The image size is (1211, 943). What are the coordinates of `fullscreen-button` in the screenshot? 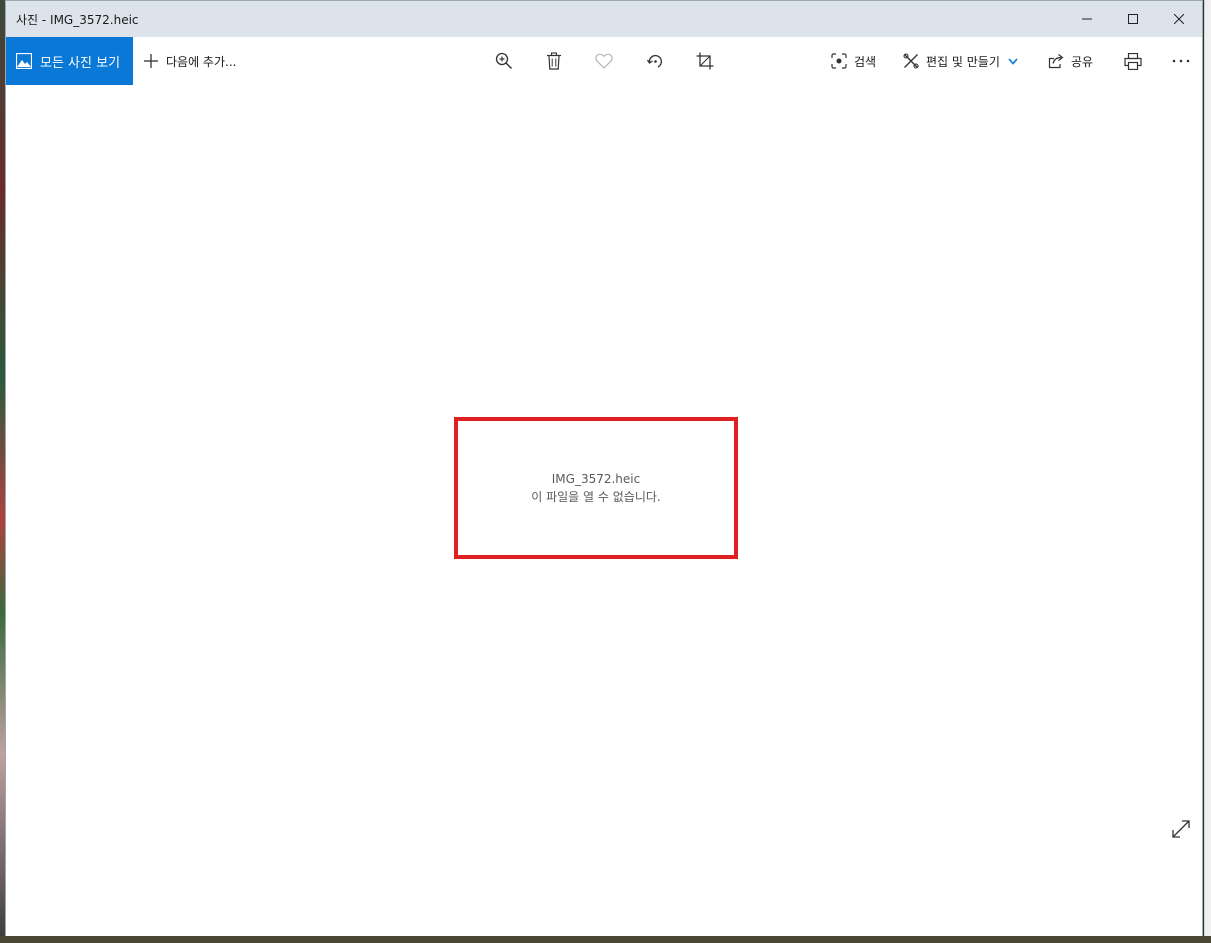 It's located at (1181, 829).